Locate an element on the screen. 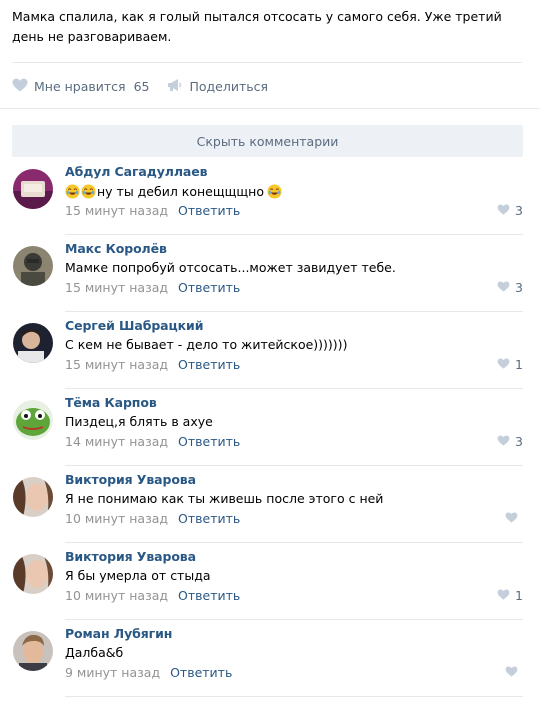 Image resolution: width=540 pixels, height=703 pixels. comment-text: ну ты дебил конещщщно is located at coordinates (174, 191).